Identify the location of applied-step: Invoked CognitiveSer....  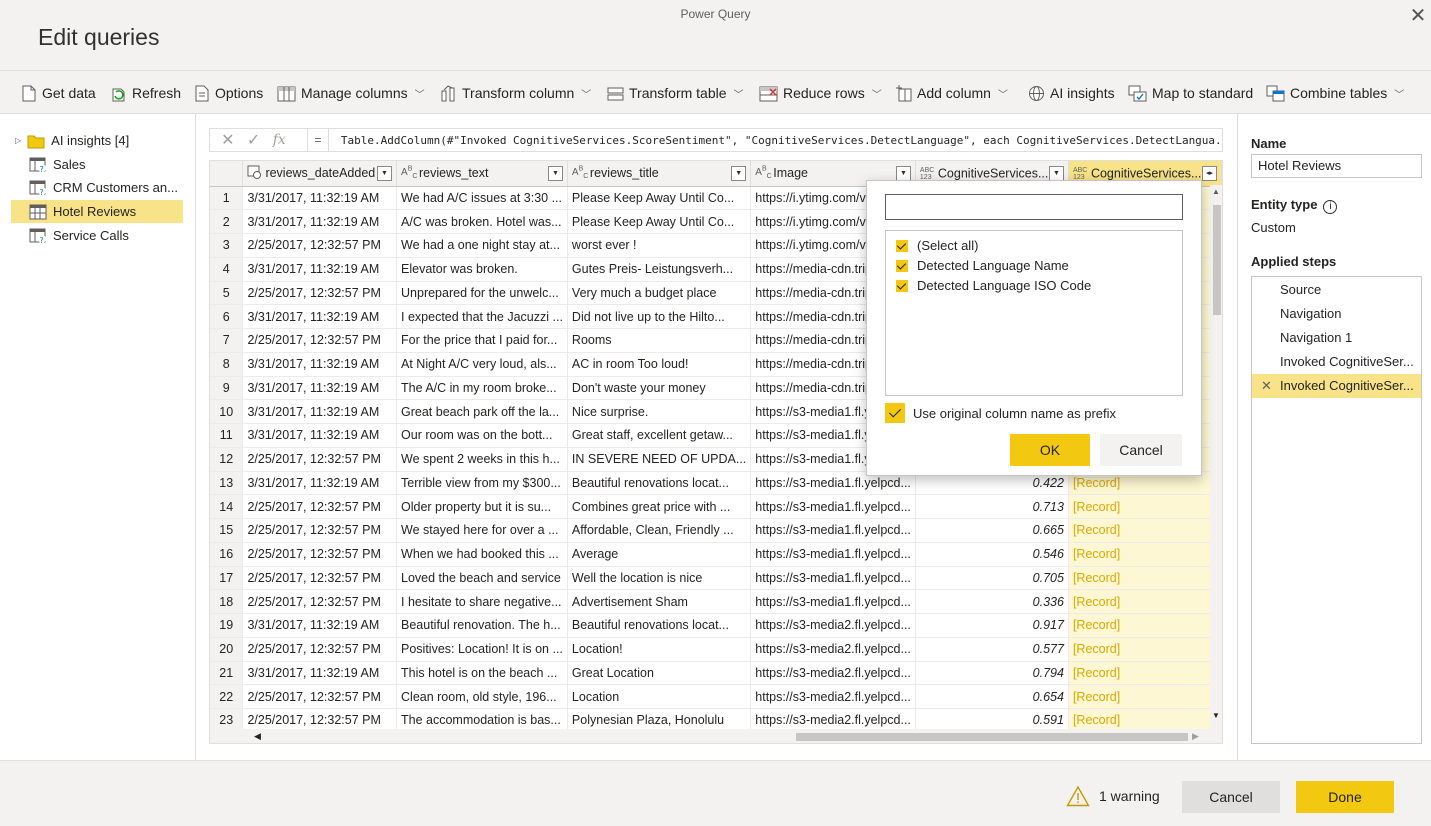
(1336, 362).